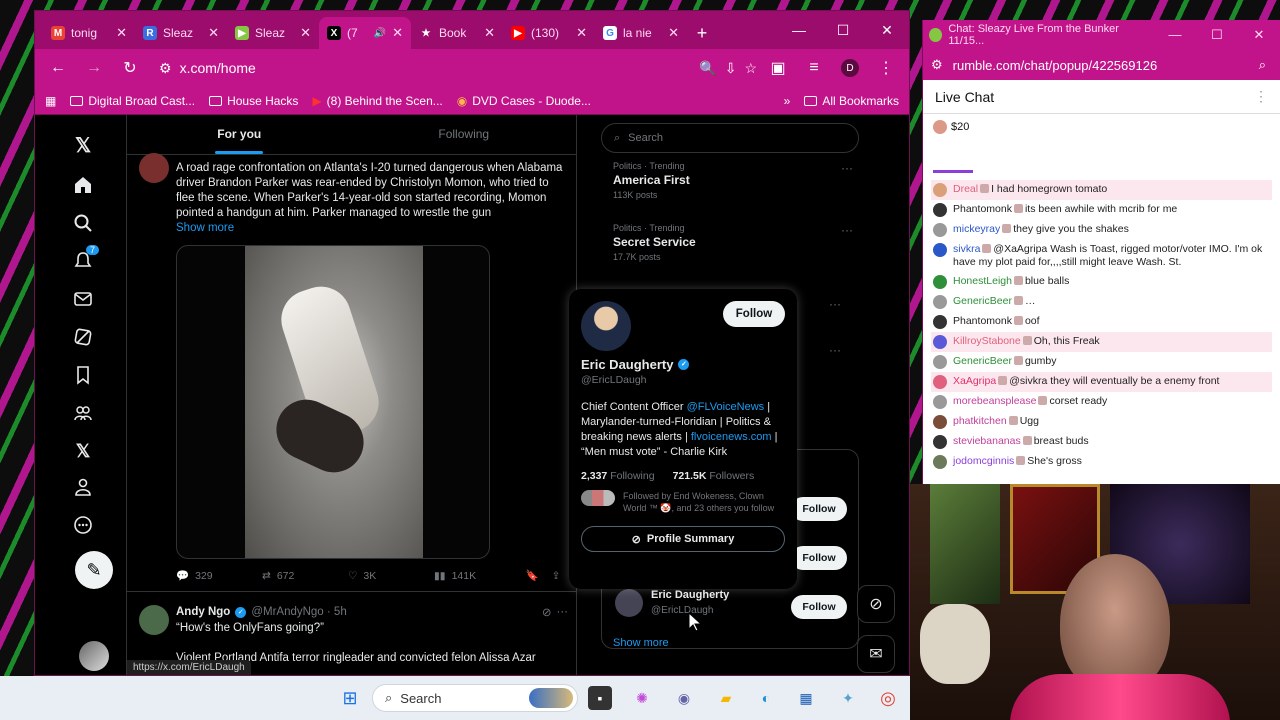 The image size is (1280, 720). I want to click on zoom-icon: 🔍, so click(707, 68).